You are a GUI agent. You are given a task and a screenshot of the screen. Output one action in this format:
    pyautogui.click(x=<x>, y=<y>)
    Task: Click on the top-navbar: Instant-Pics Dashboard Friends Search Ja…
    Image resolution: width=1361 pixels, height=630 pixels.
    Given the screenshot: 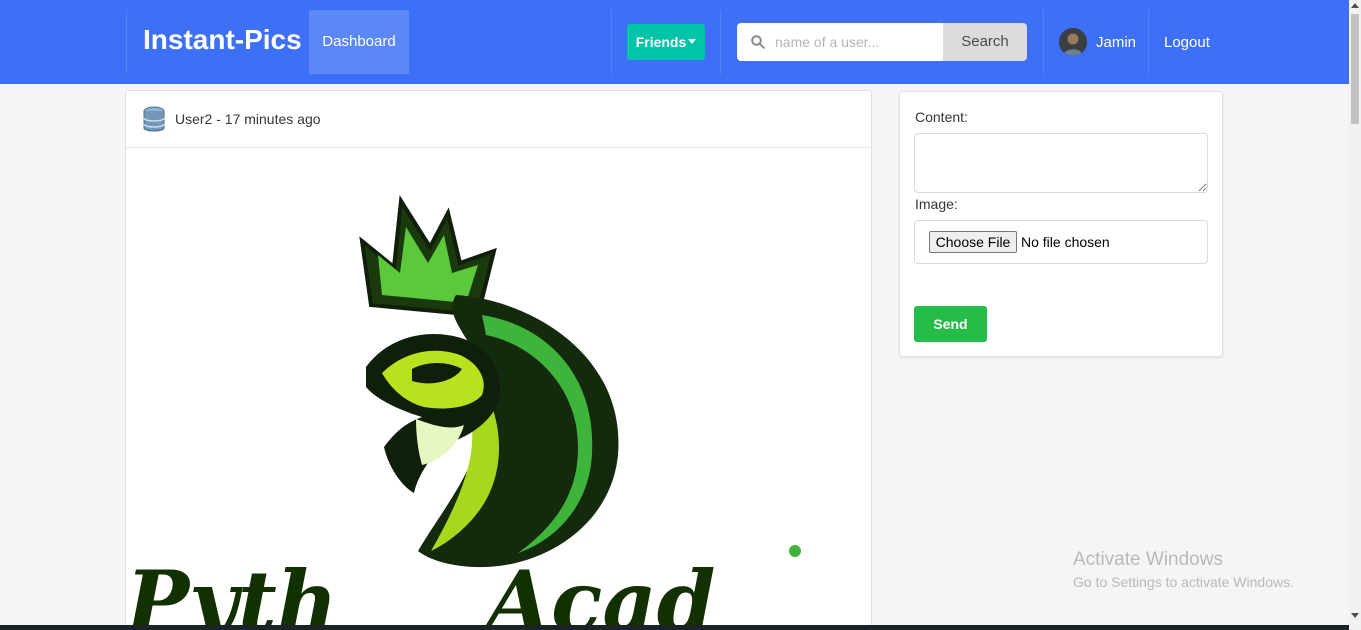 What is the action you would take?
    pyautogui.click(x=674, y=42)
    